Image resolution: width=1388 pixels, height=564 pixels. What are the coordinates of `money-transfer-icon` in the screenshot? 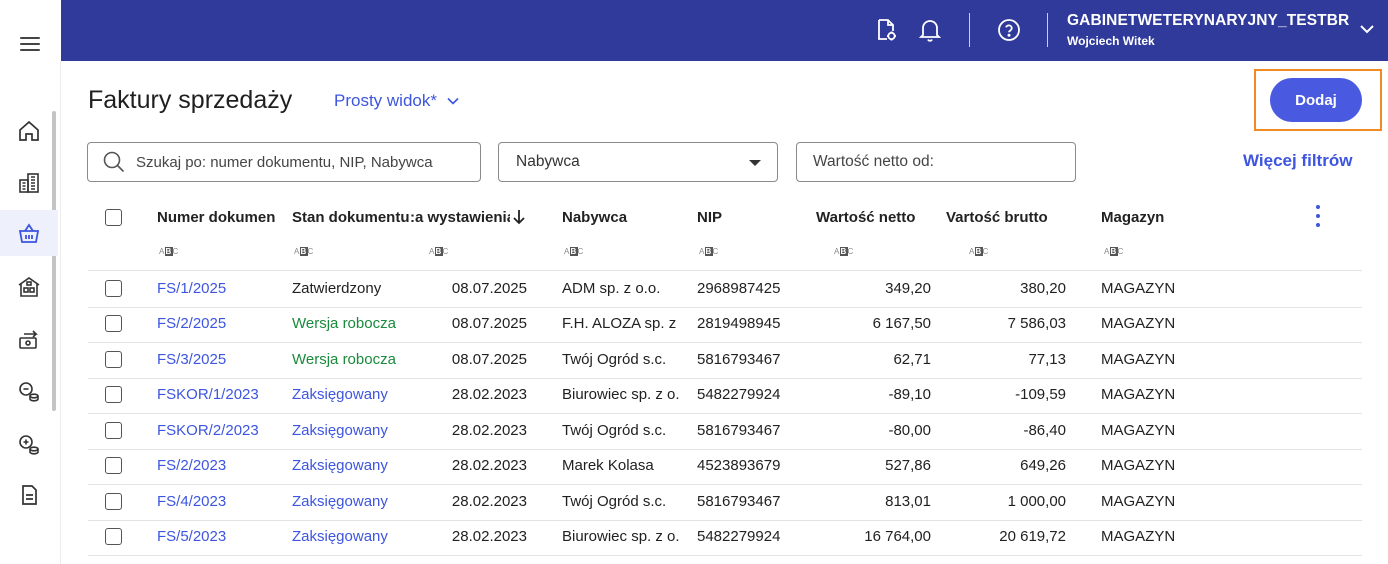 It's located at (29, 339).